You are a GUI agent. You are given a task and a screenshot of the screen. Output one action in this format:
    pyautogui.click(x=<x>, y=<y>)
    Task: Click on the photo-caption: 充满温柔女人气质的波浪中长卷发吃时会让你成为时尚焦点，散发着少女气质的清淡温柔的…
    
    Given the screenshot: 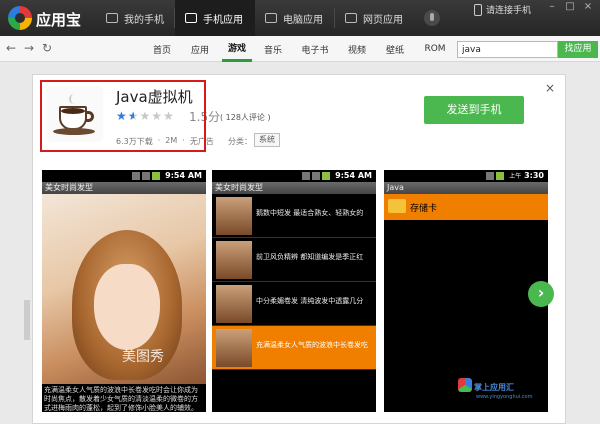 What is the action you would take?
    pyautogui.click(x=124, y=398)
    